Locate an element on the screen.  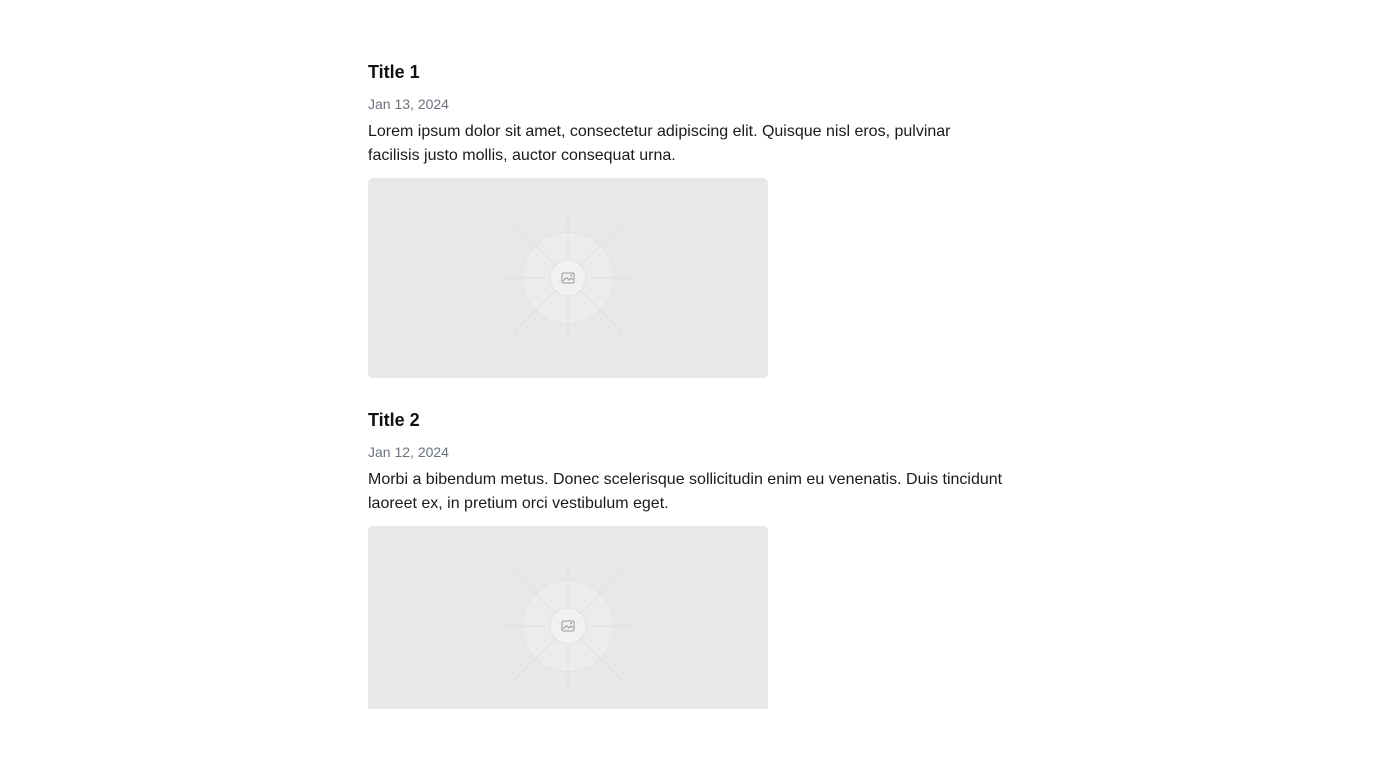
viewport-bottom-edge is located at coordinates (688, 738).